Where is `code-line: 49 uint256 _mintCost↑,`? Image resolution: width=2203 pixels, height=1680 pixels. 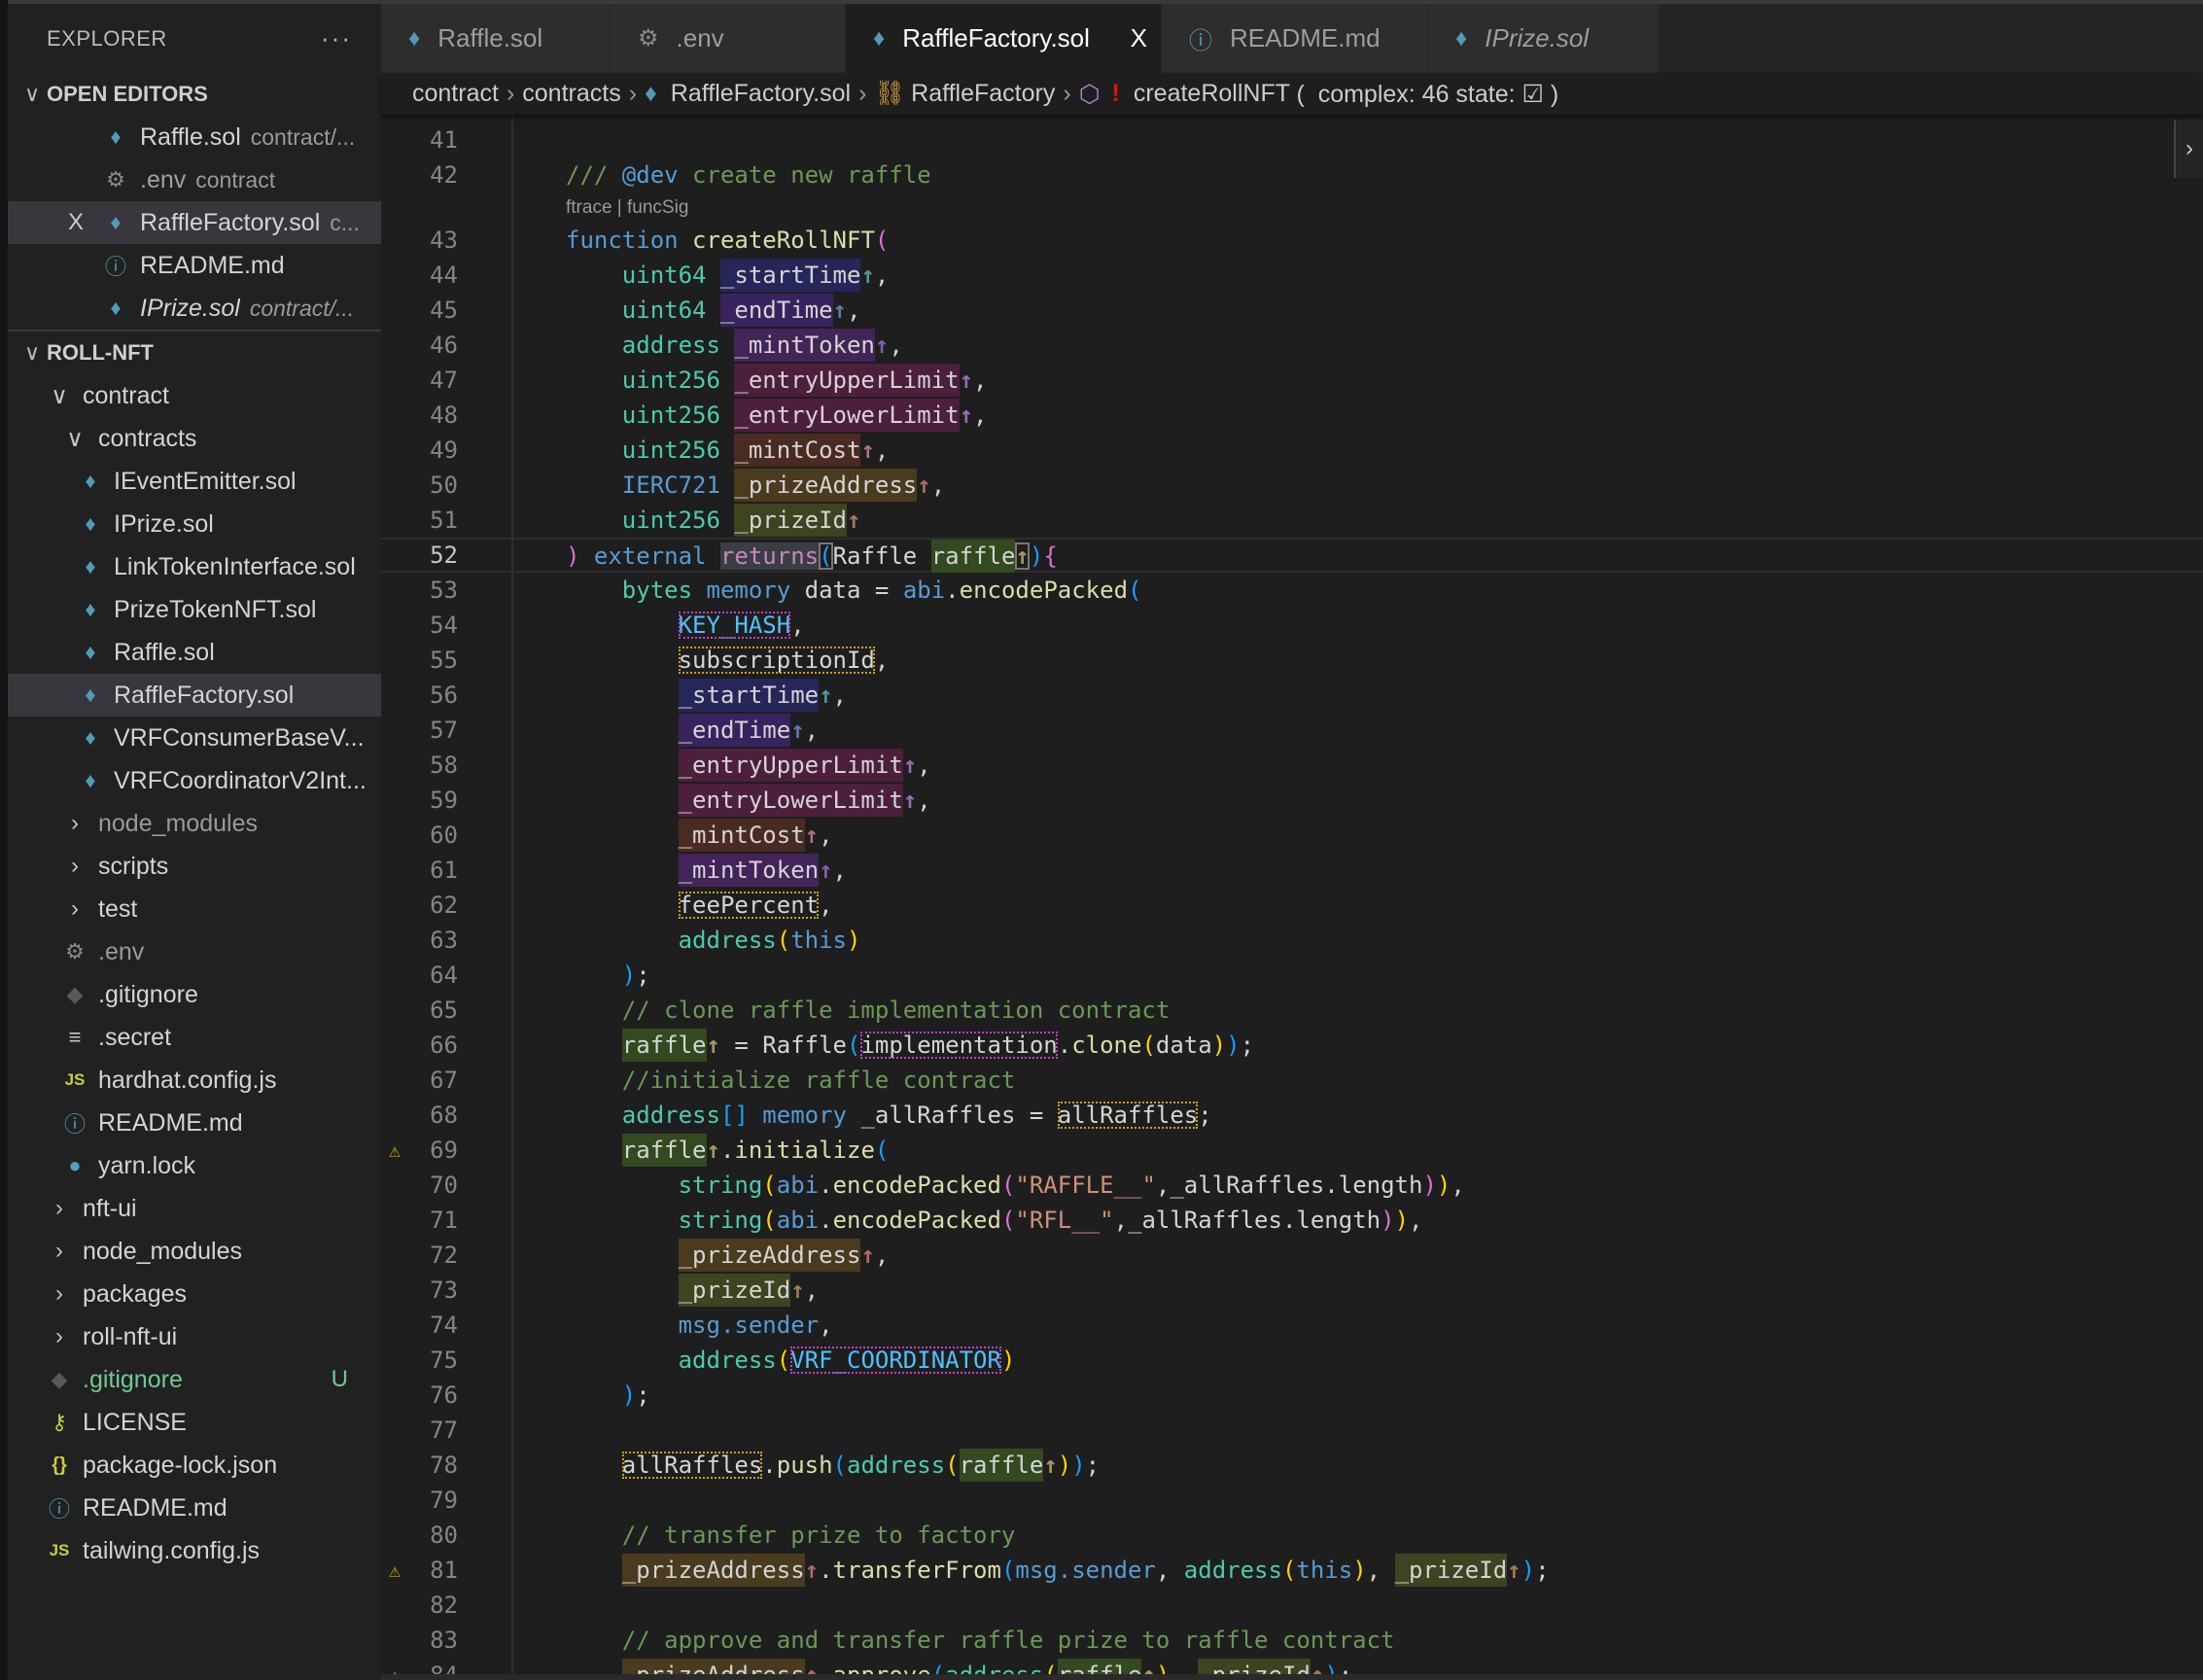 code-line: 49 uint256 _mintCost↑, is located at coordinates (1292, 450).